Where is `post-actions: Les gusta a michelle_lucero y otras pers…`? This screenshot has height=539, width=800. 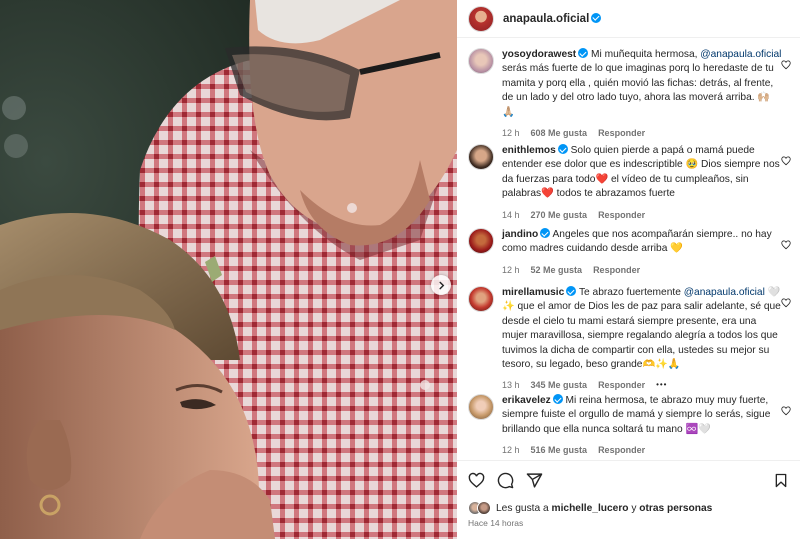
post-actions: Les gusta a michelle_lucero y otras pers… is located at coordinates (628, 499).